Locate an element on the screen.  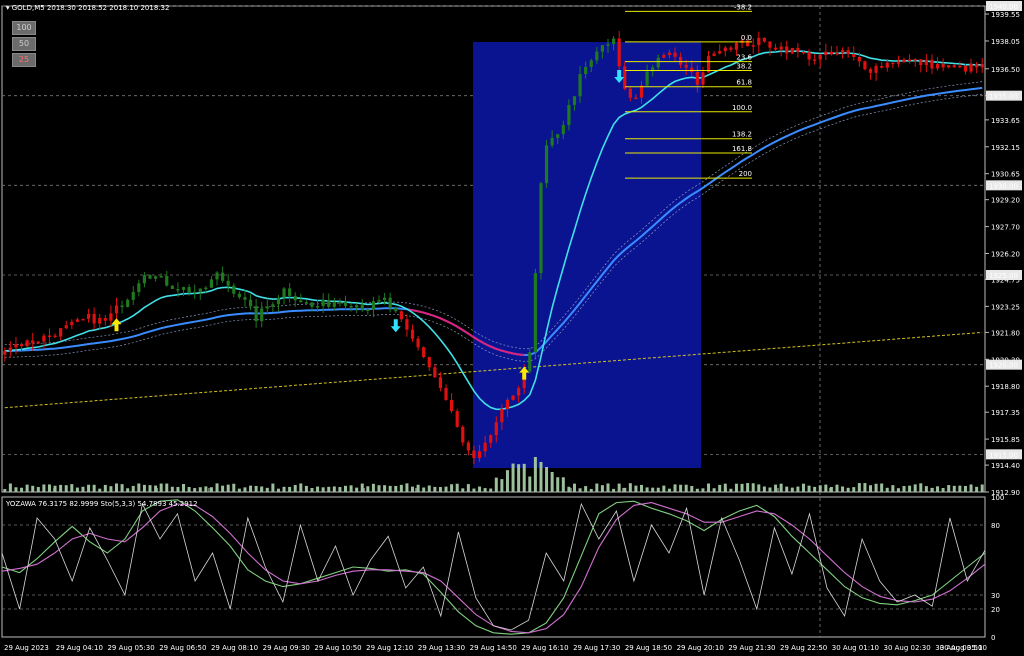
price-tick-label: 1915.85 is located at coordinates (1005, 440).